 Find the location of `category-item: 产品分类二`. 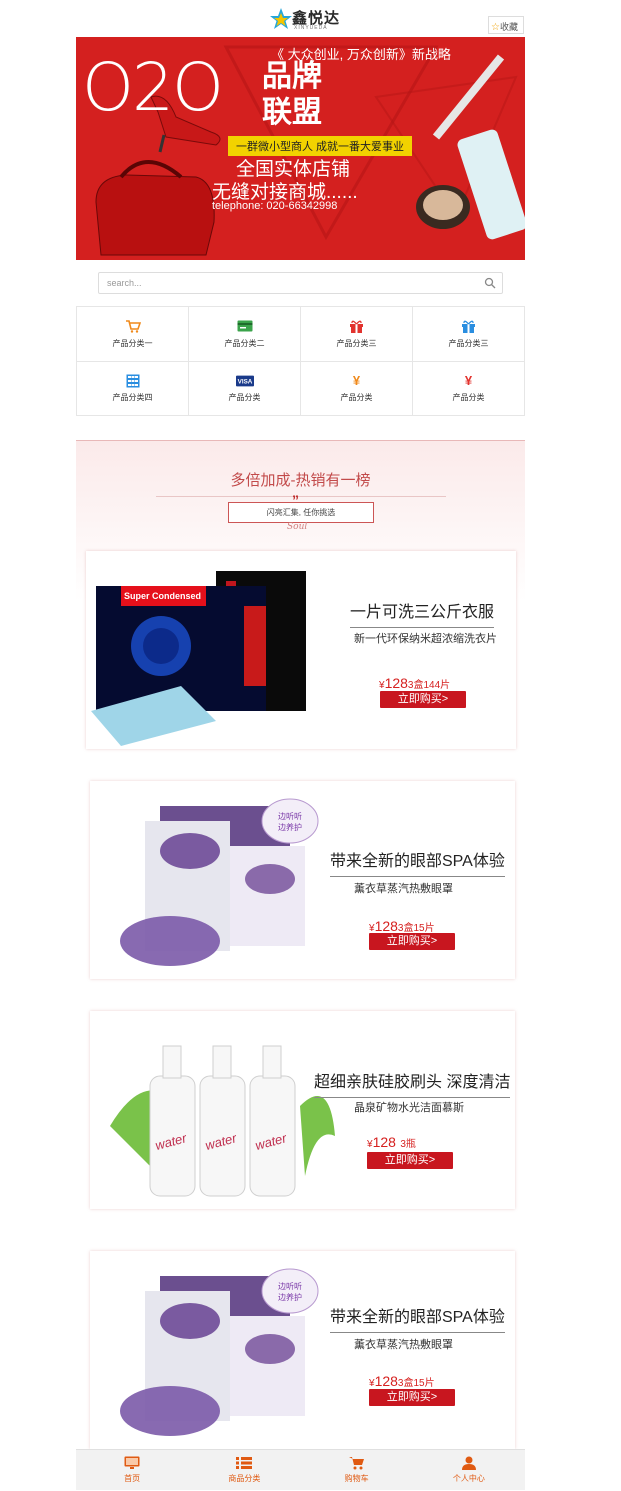

category-item: 产品分类二 is located at coordinates (245, 334).